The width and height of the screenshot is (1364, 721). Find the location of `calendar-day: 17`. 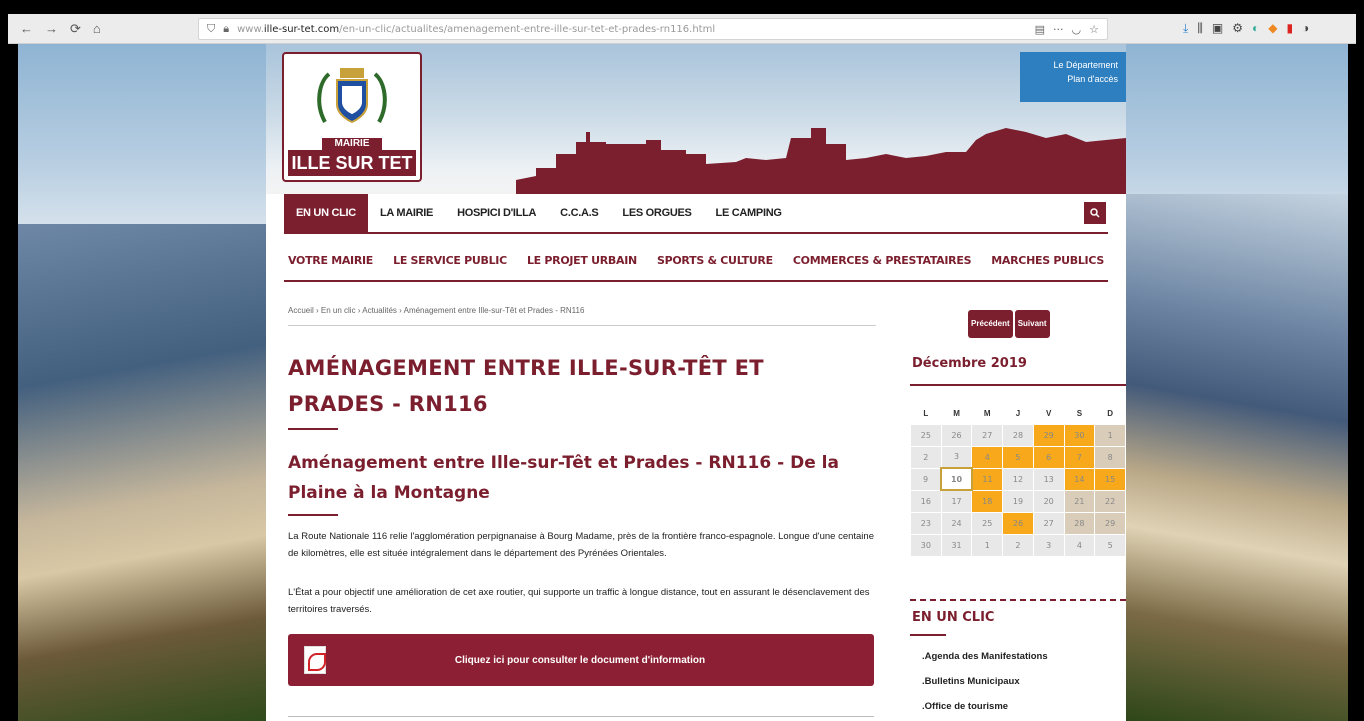

calendar-day: 17 is located at coordinates (956, 501).